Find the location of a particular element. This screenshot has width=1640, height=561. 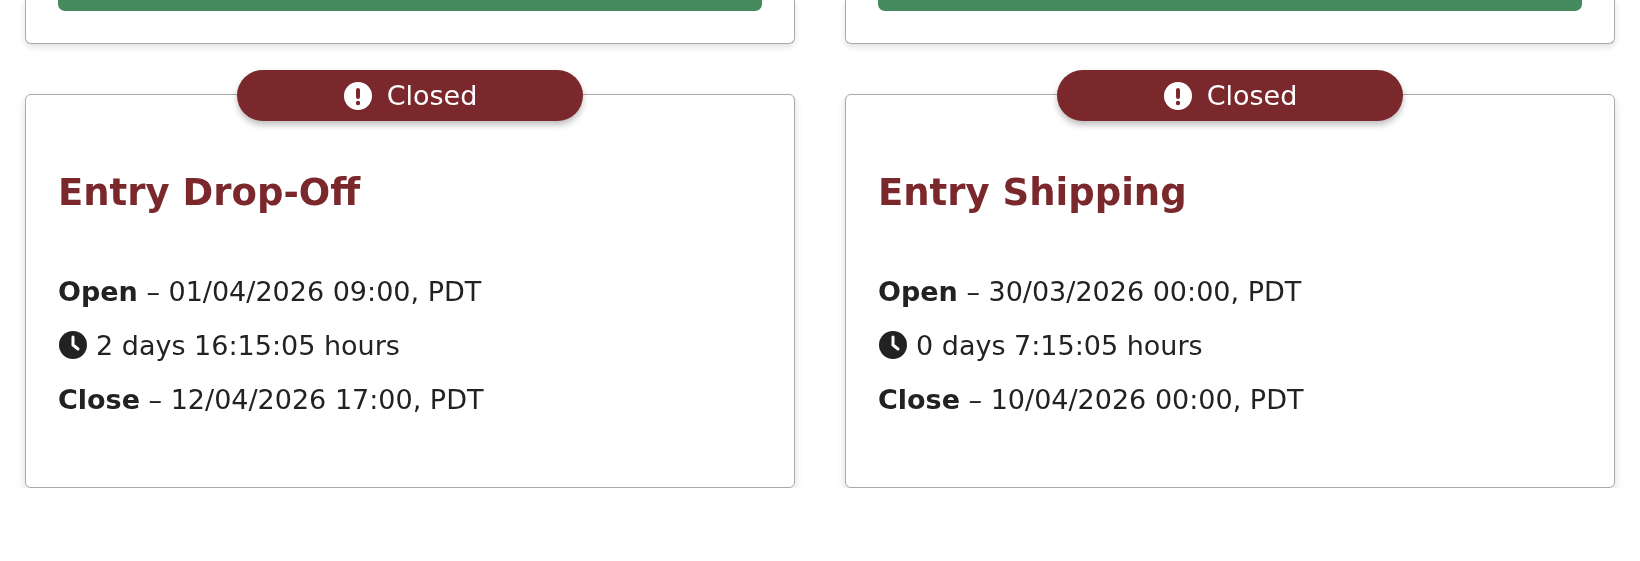

close-time: Close – 12/04/2026 17:00, PDT is located at coordinates (271, 399).